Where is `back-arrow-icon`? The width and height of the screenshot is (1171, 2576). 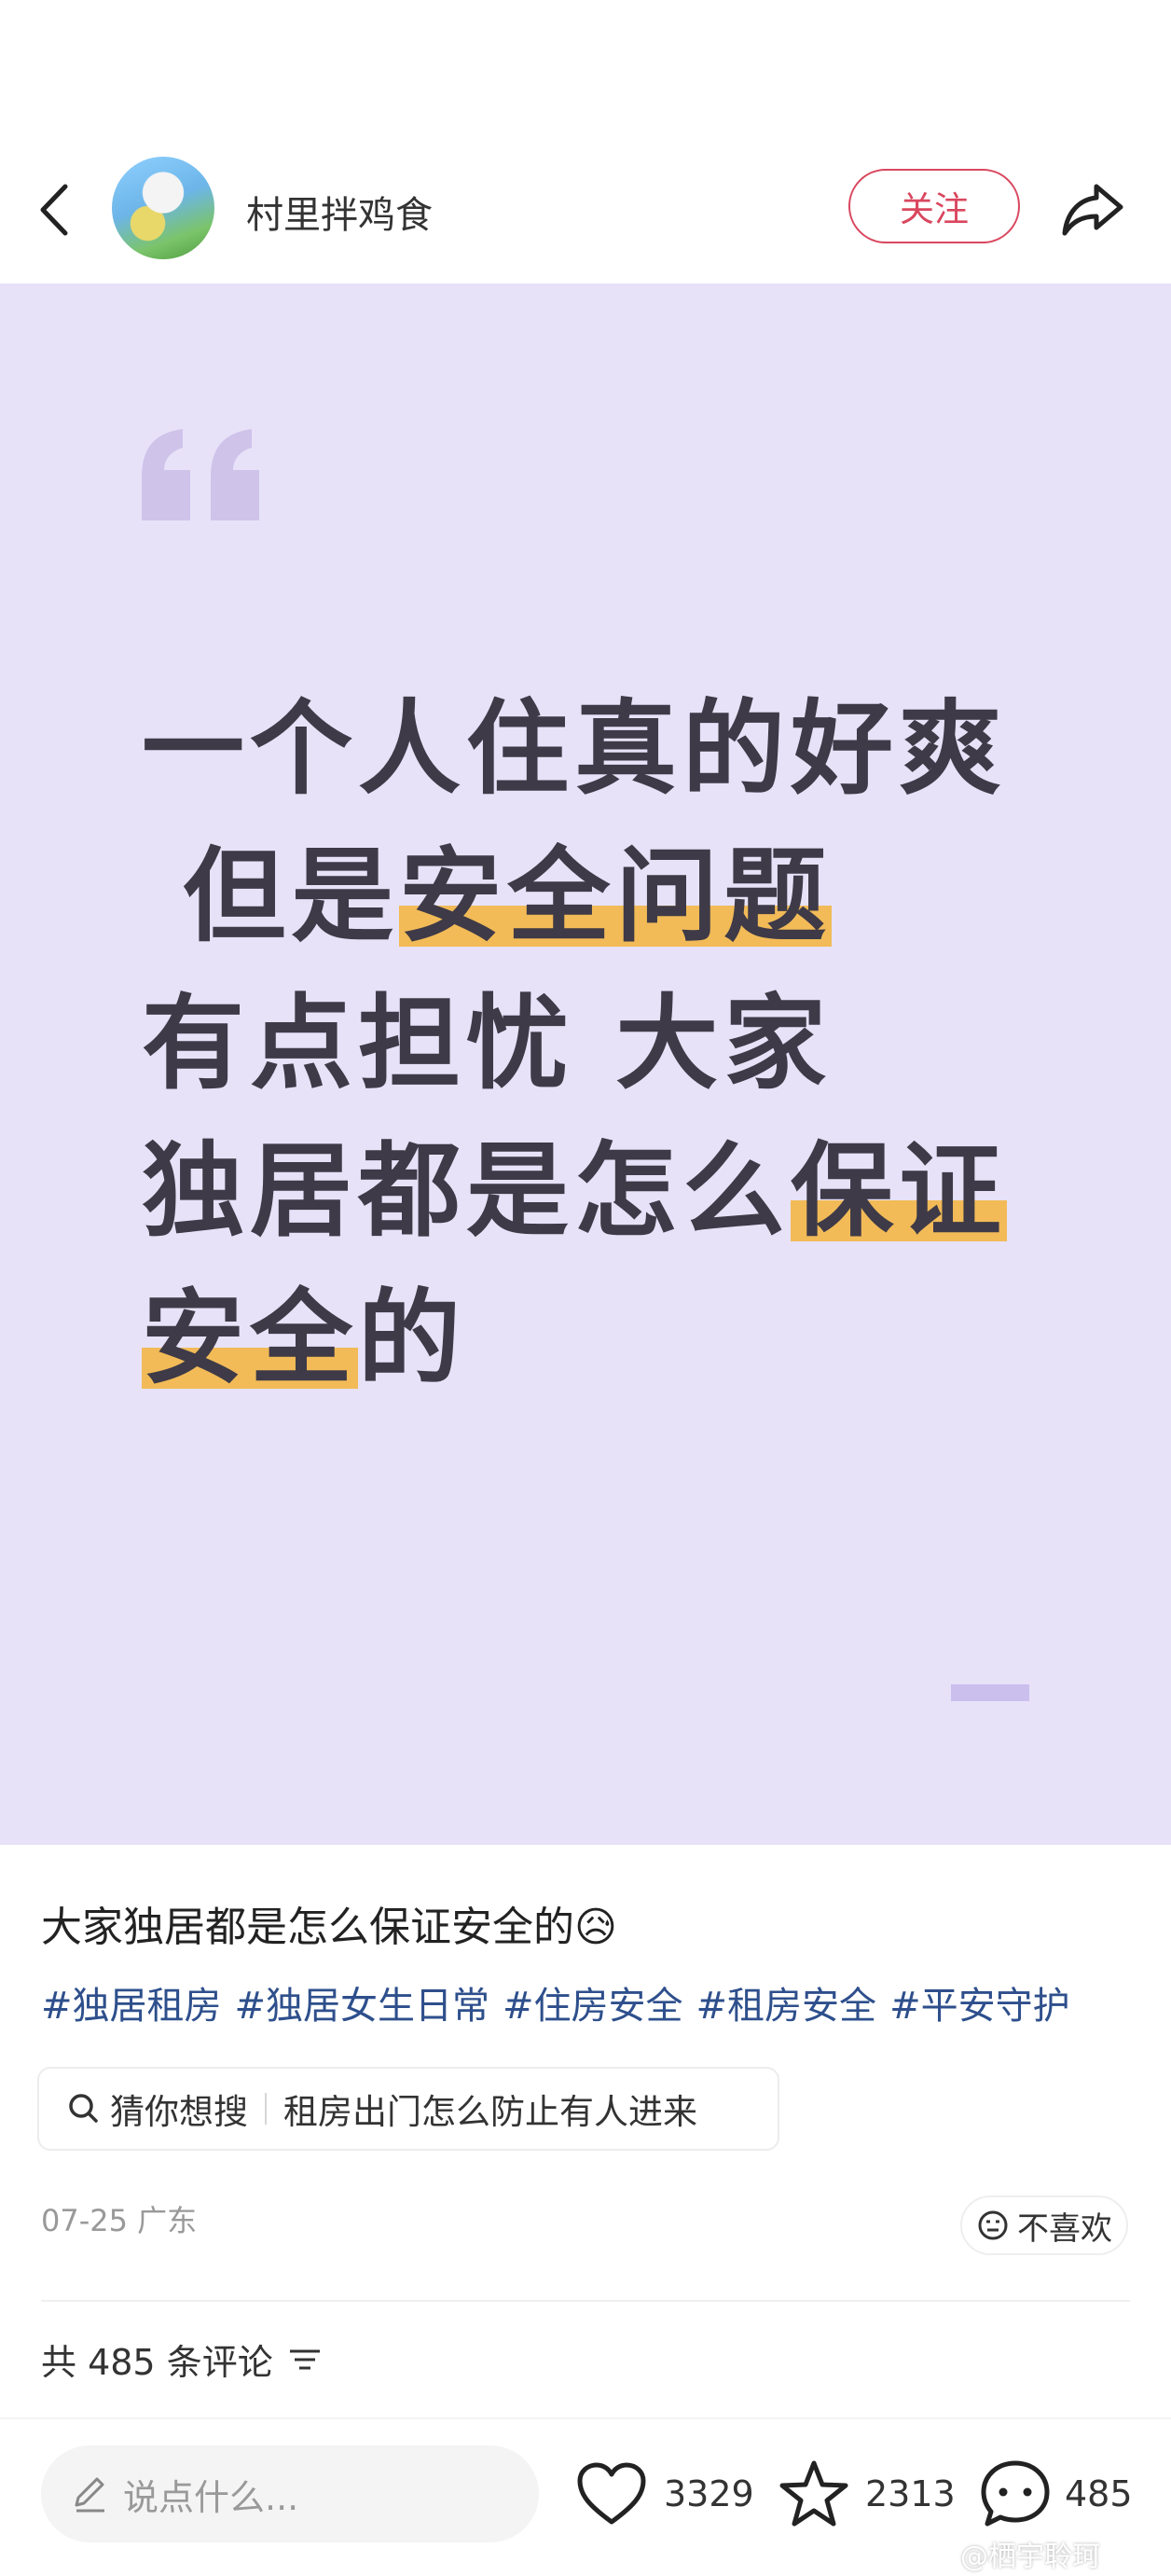 back-arrow-icon is located at coordinates (58, 209).